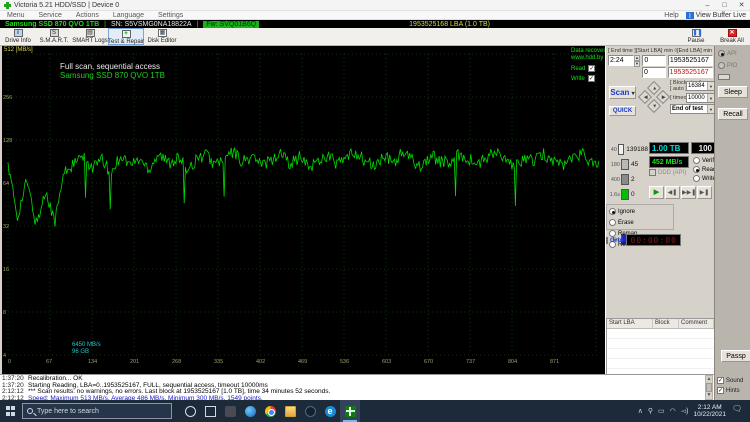  I want to click on sleep-button: Sleep, so click(733, 92).